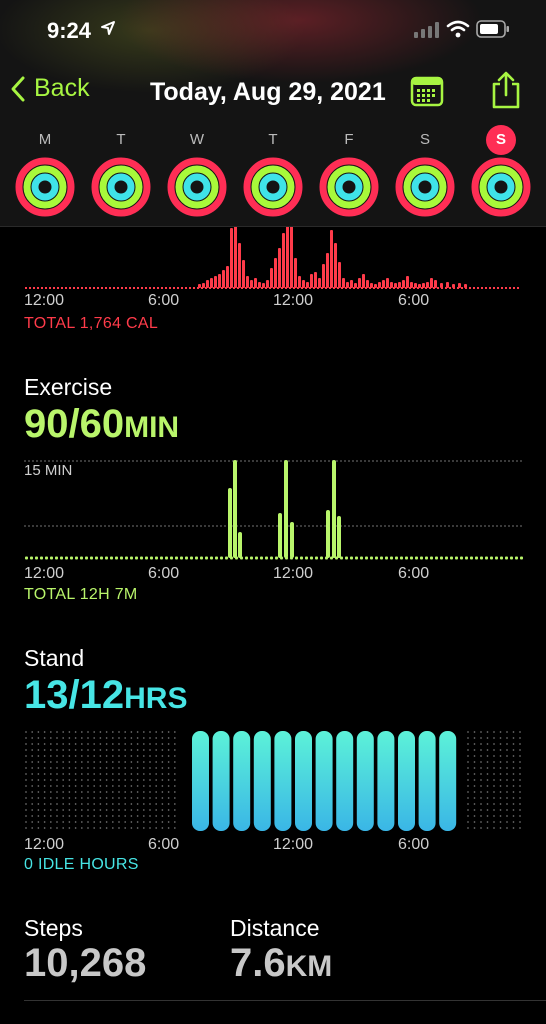 This screenshot has width=546, height=1024. I want to click on stand-label: Stand, so click(54, 658).